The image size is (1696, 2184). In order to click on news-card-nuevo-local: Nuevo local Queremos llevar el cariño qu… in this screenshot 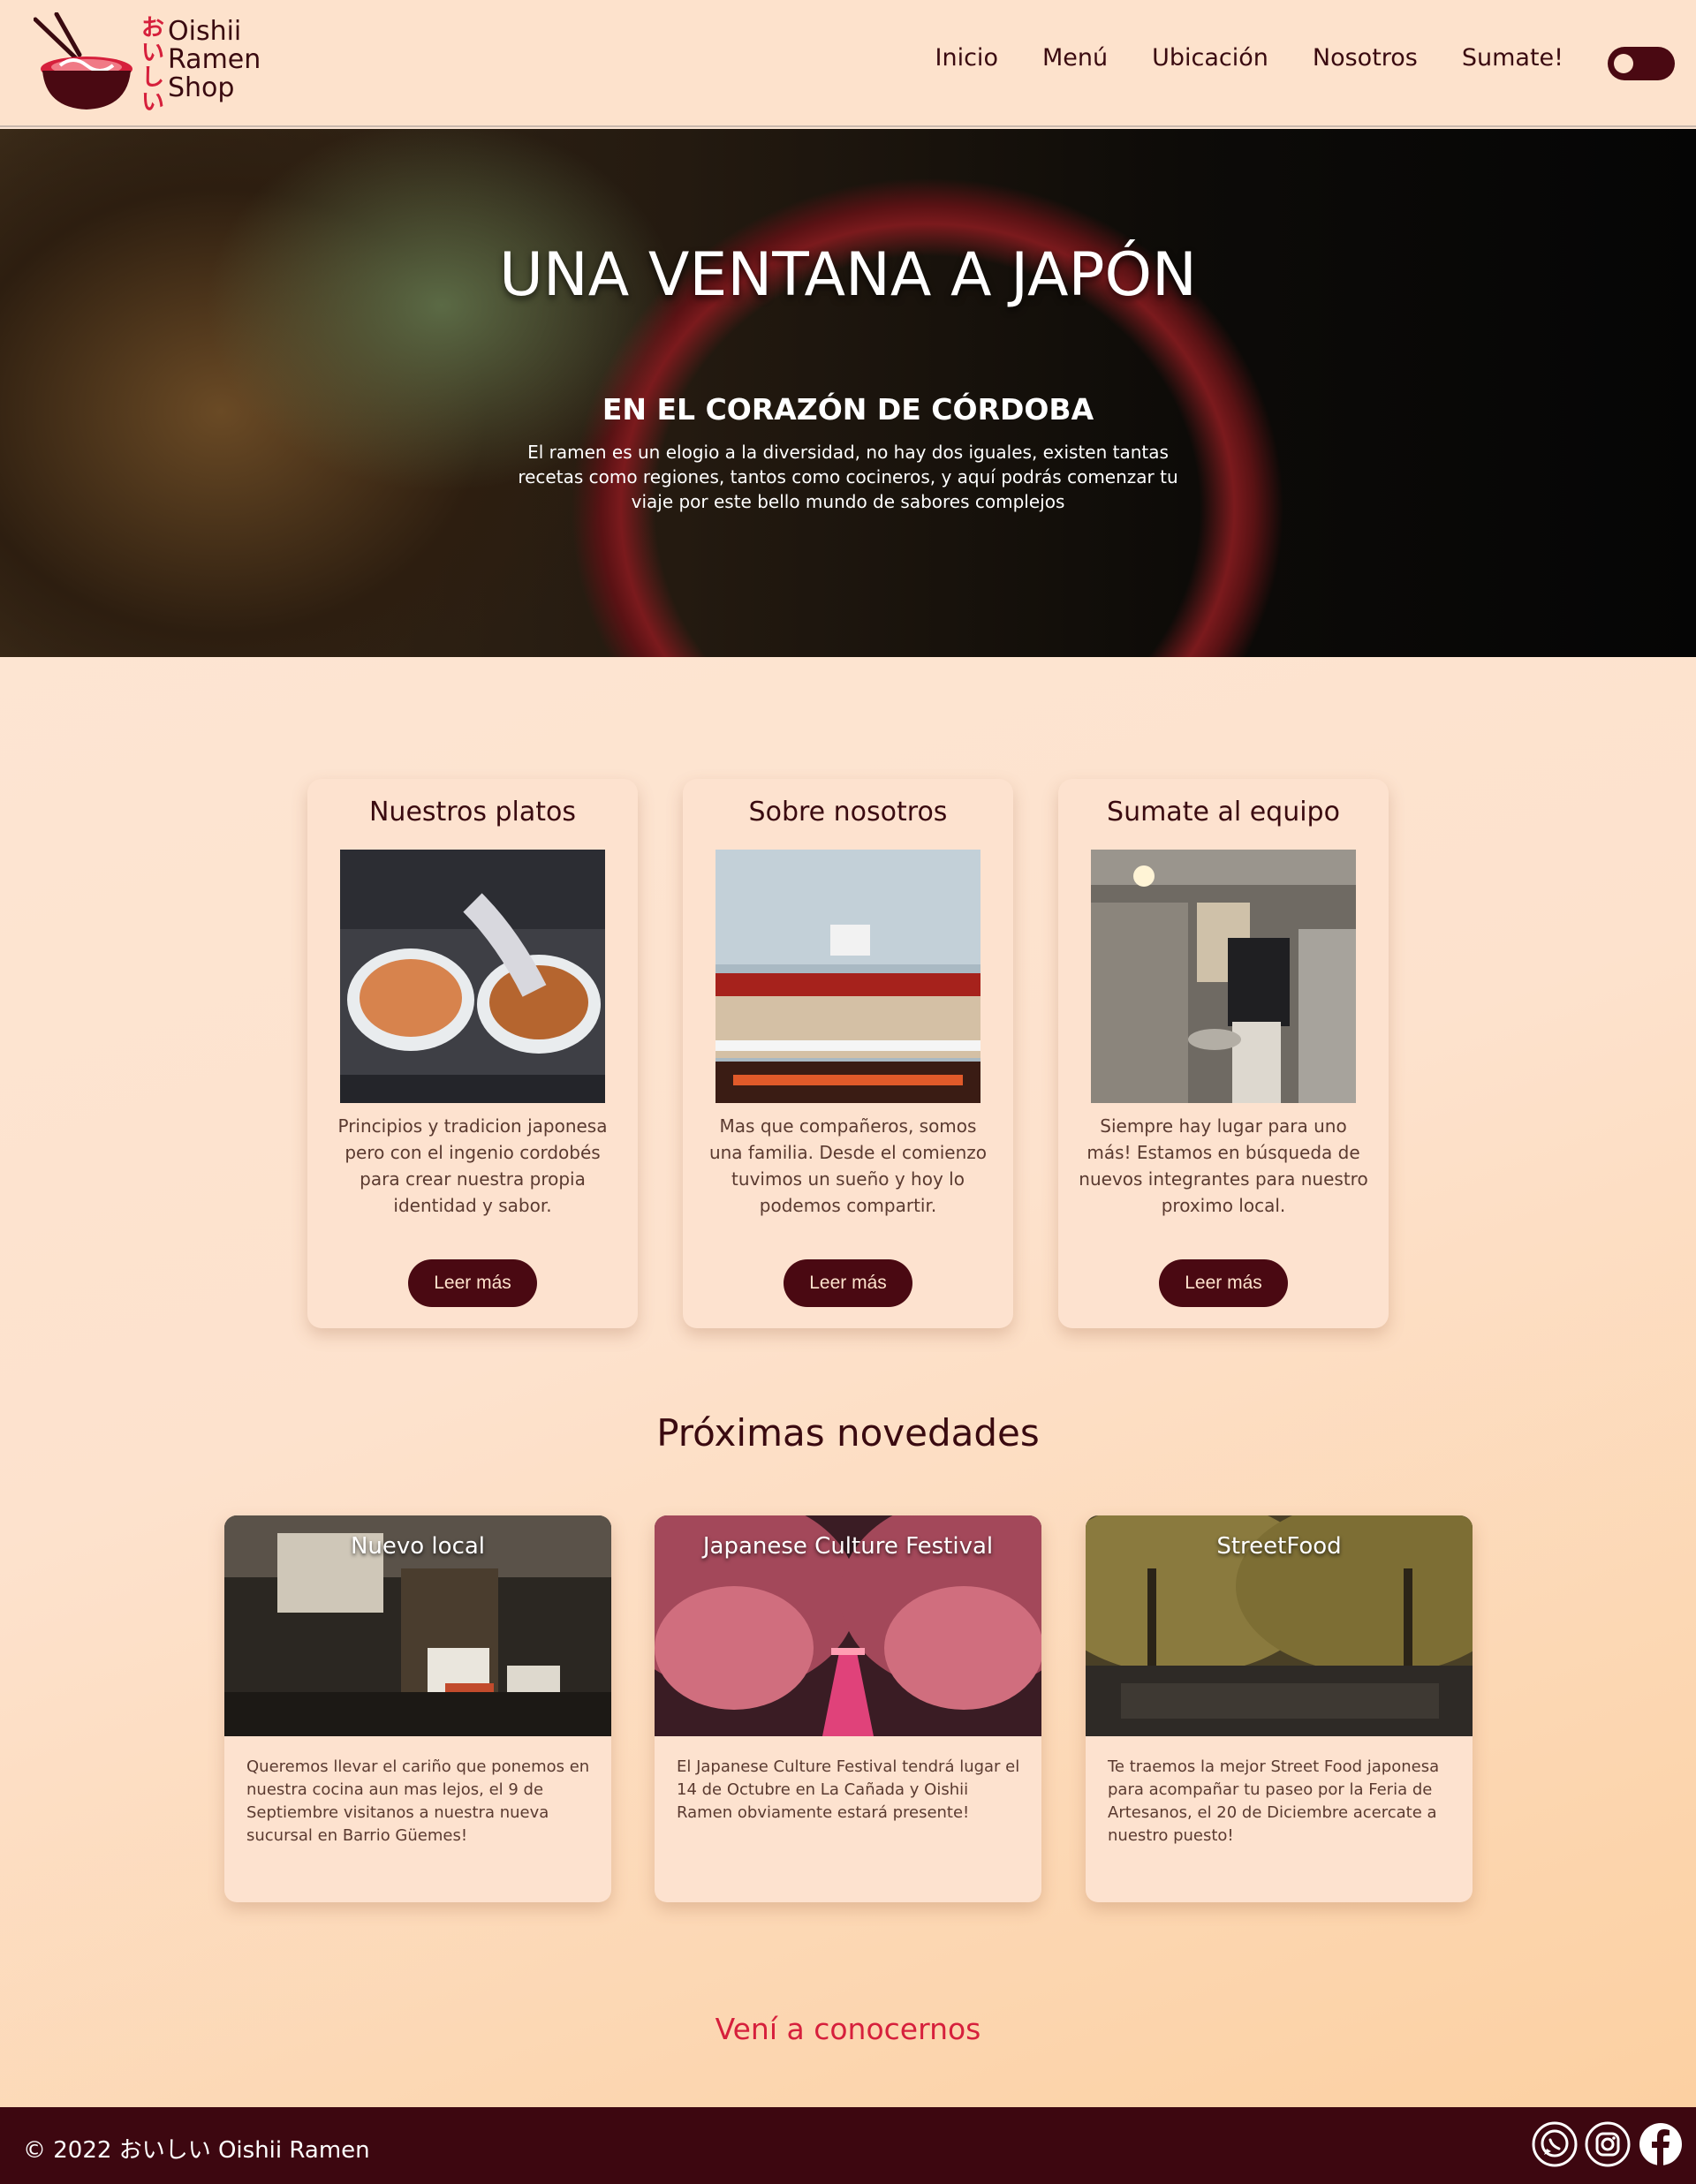, I will do `click(417, 1708)`.